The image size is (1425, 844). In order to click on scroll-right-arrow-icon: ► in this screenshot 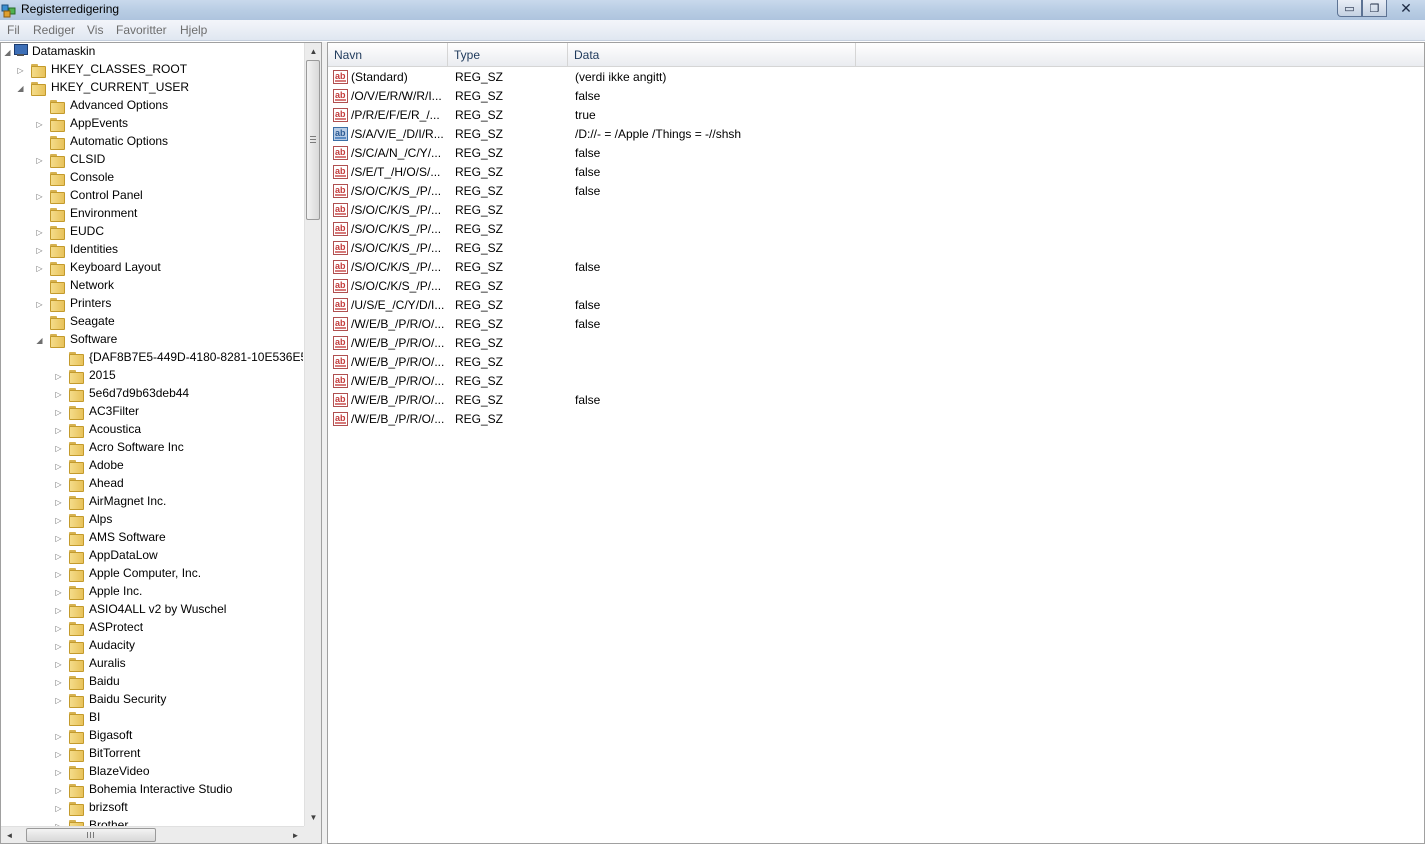, I will do `click(295, 835)`.